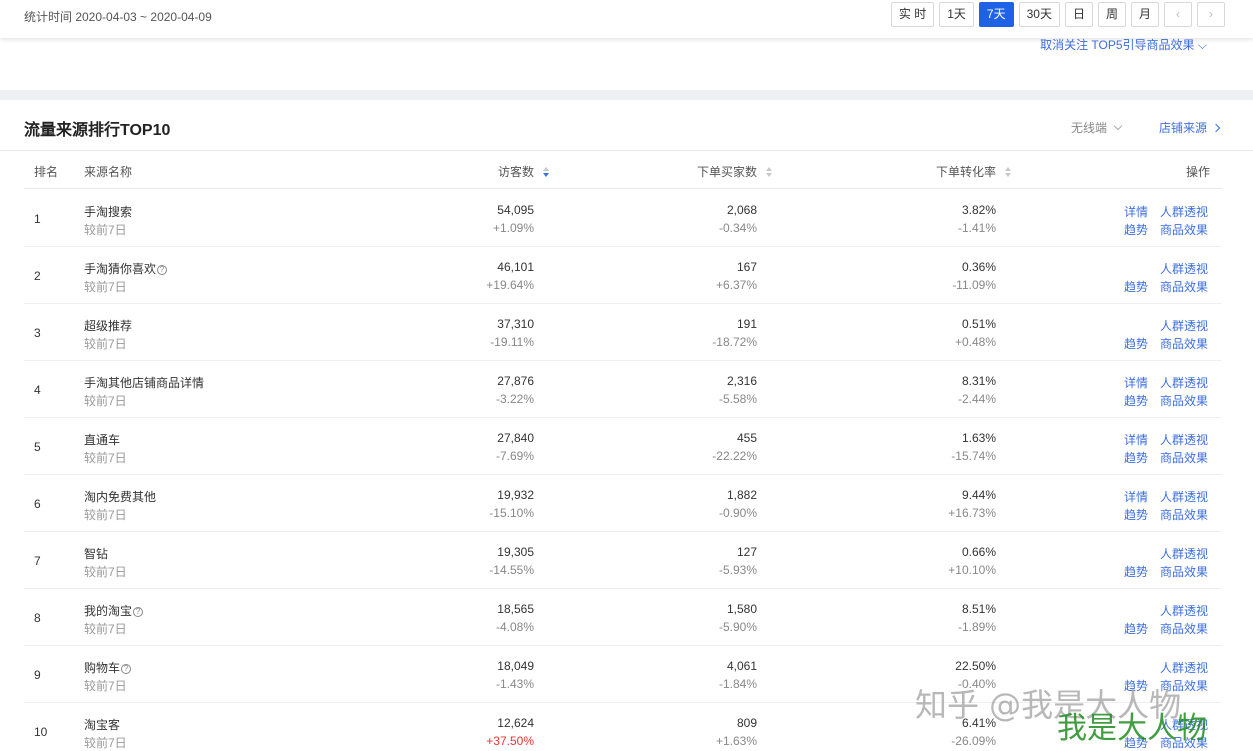 The height and width of the screenshot is (751, 1253). Describe the element at coordinates (741, 609) in the screenshot. I see `buyers-value: 1,580` at that location.